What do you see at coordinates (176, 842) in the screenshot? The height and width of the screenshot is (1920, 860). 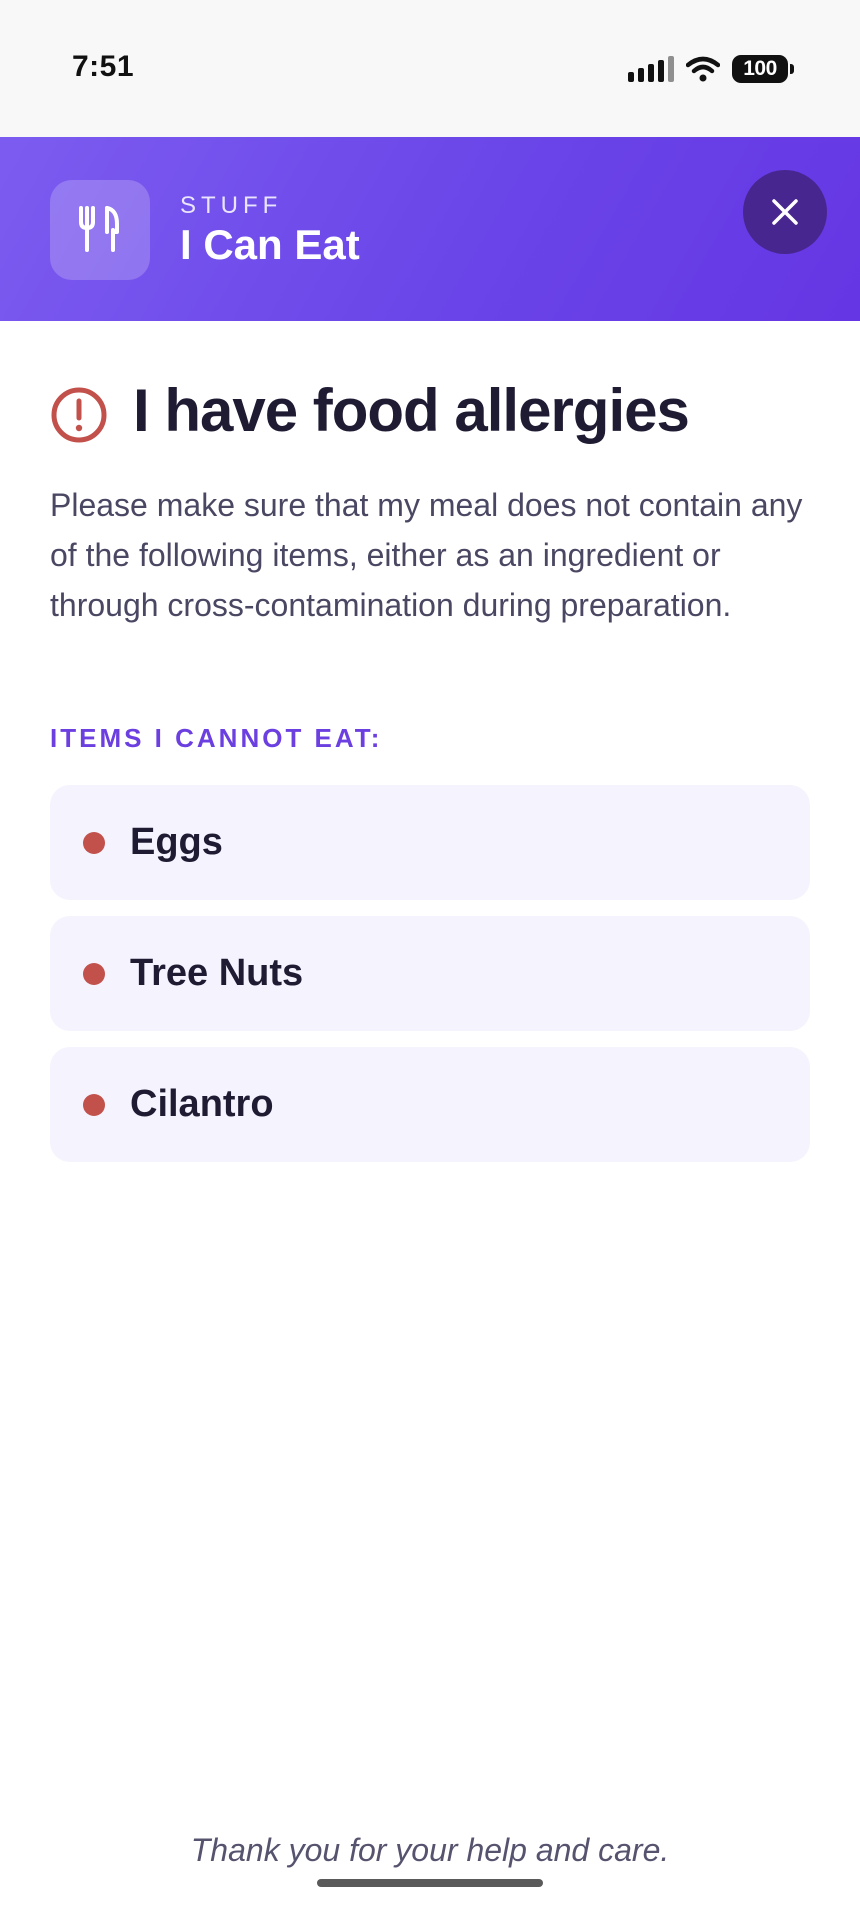 I see `allergy-item-label: Eggs` at bounding box center [176, 842].